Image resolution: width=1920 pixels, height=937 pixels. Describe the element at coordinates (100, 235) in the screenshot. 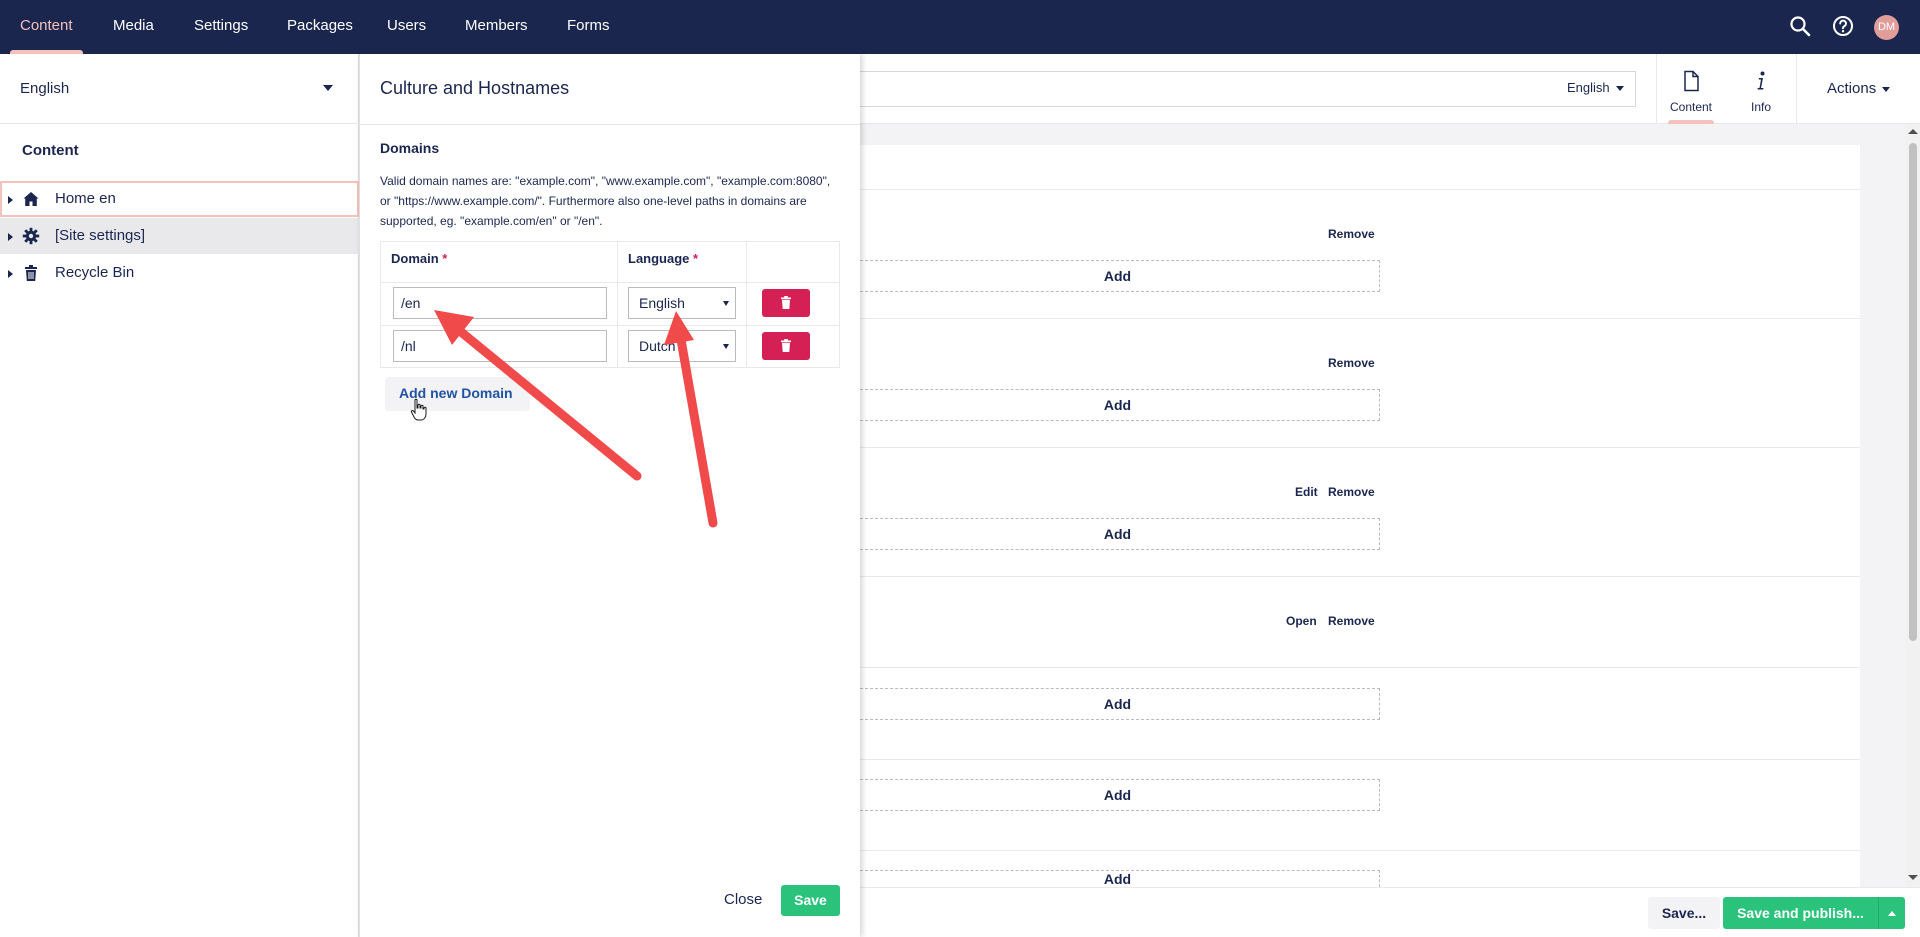

I see `tree-item-label: [Site settings]` at that location.